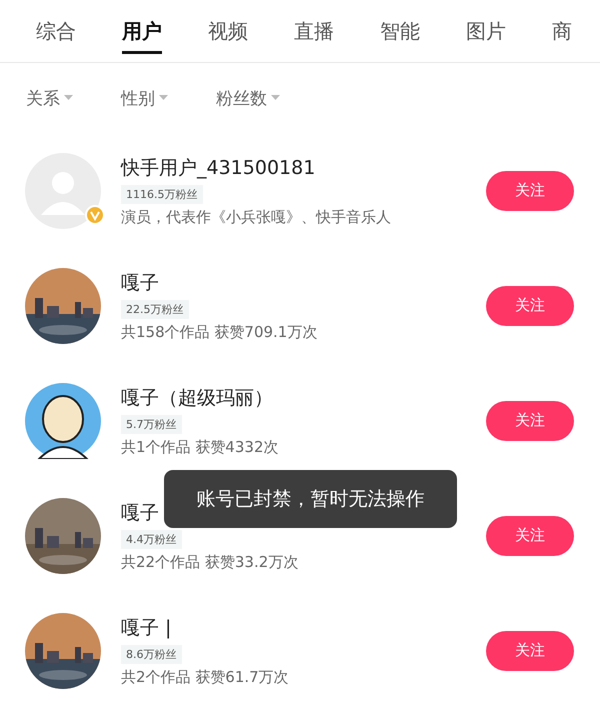 The image size is (600, 704). Describe the element at coordinates (151, 654) in the screenshot. I see `follower-count: 8.6万粉丝` at that location.